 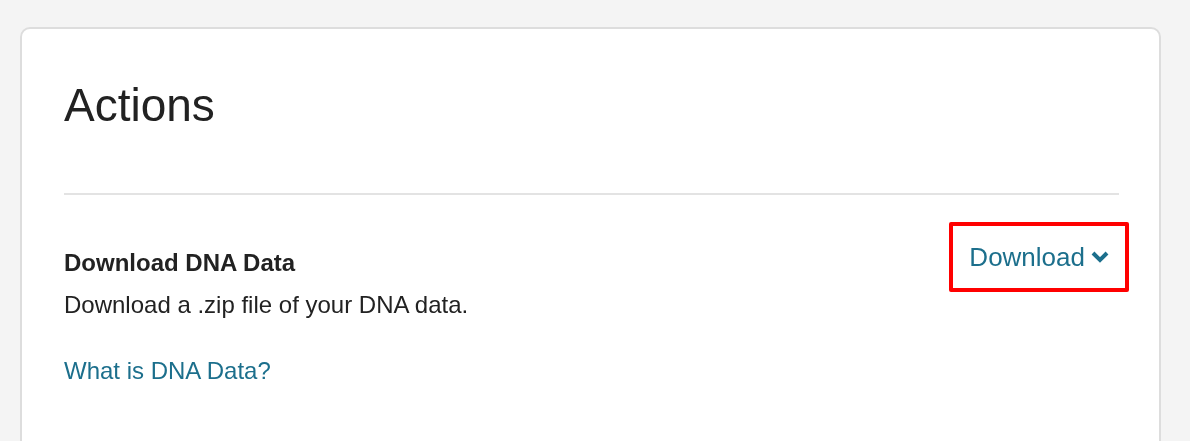 What do you see at coordinates (266, 305) in the screenshot?
I see `action-description: Download a .zip file of your DNA data.` at bounding box center [266, 305].